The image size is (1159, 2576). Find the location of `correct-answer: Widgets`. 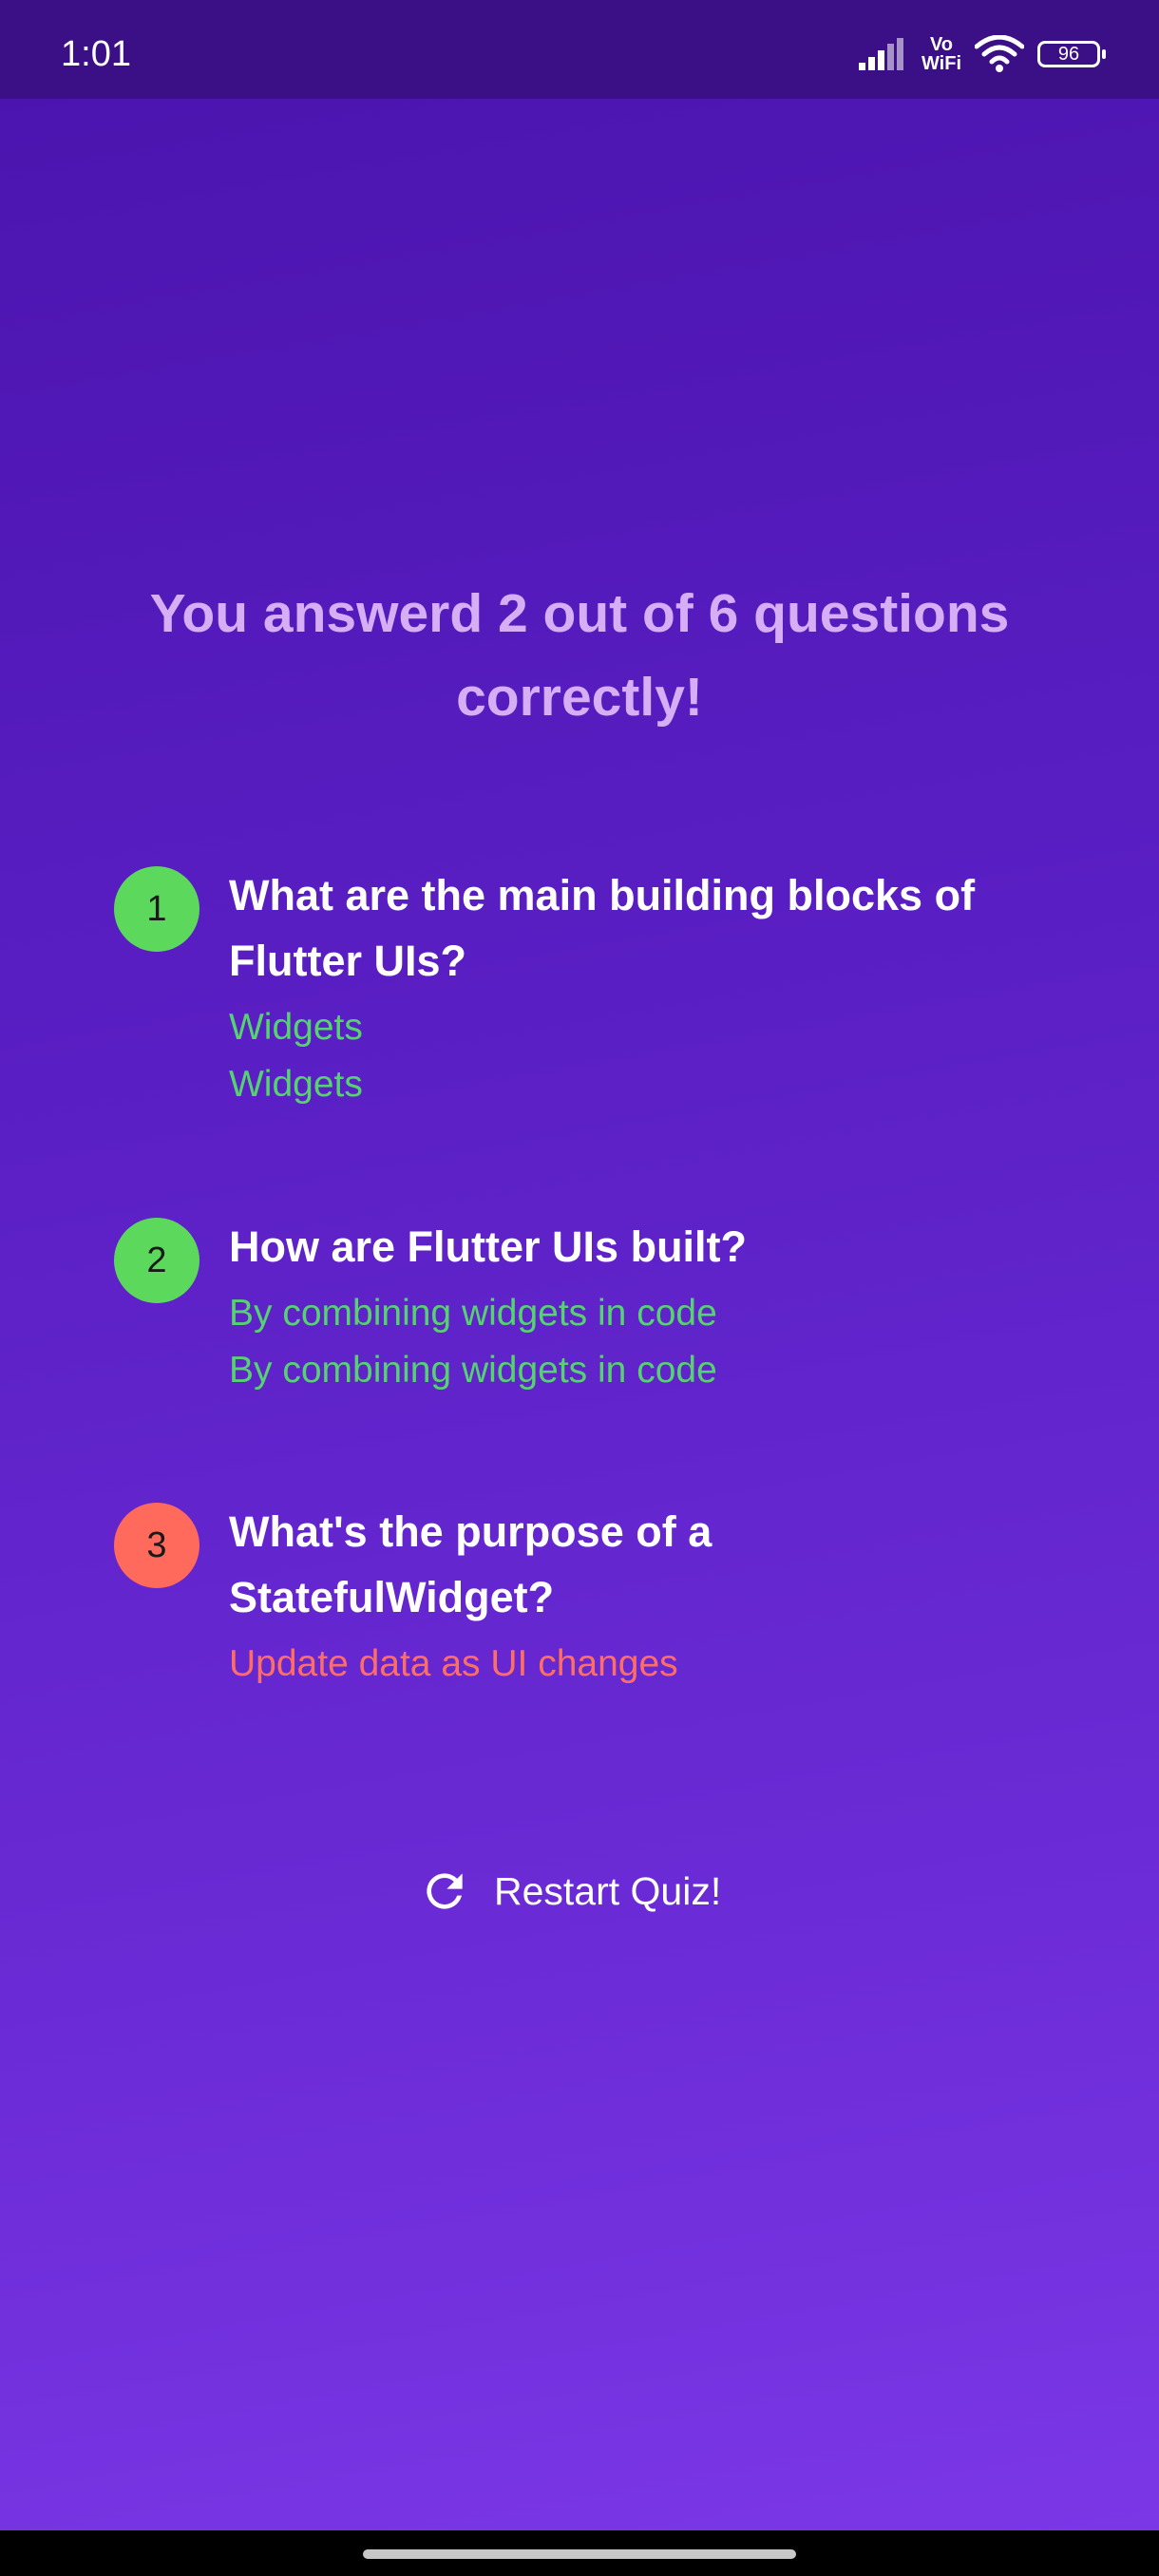

correct-answer: Widgets is located at coordinates (296, 1084).